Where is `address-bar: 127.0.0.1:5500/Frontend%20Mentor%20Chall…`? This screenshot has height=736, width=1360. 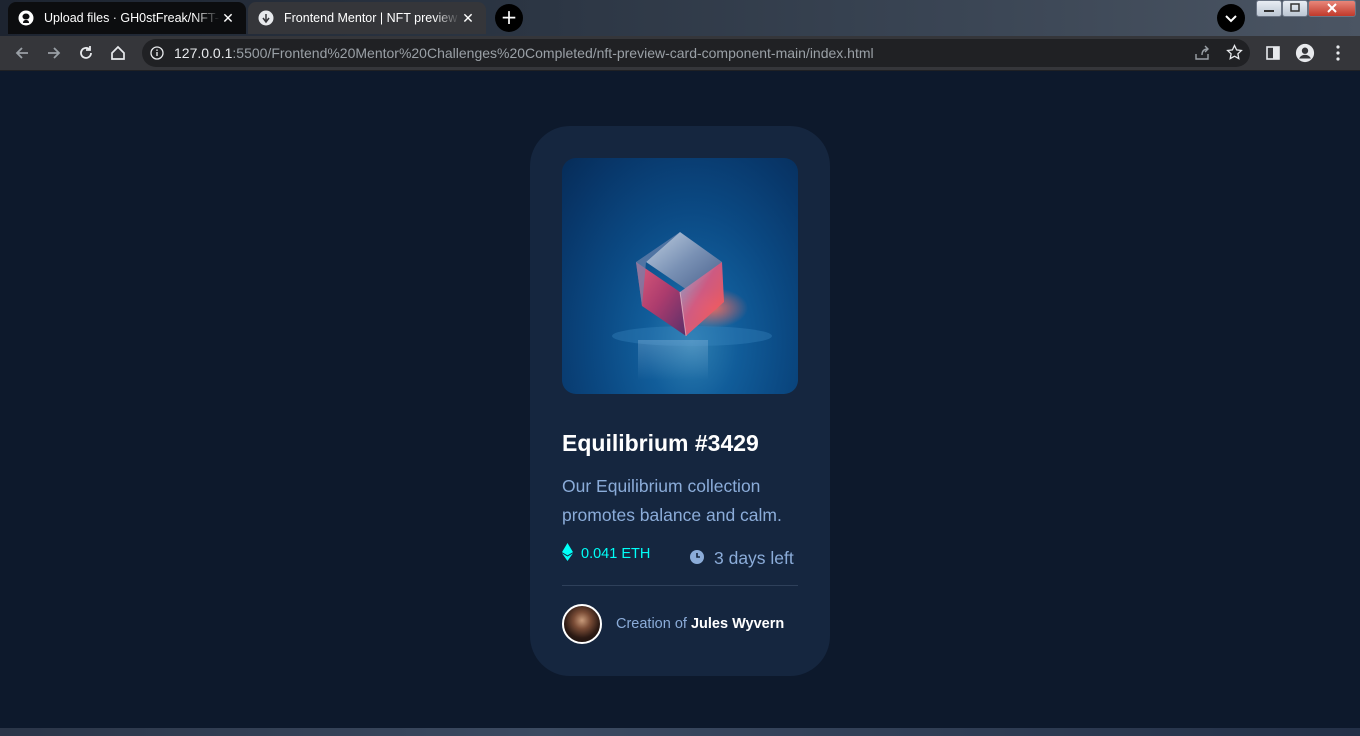 address-bar: 127.0.0.1:5500/Frontend%20Mentor%20Chall… is located at coordinates (696, 53).